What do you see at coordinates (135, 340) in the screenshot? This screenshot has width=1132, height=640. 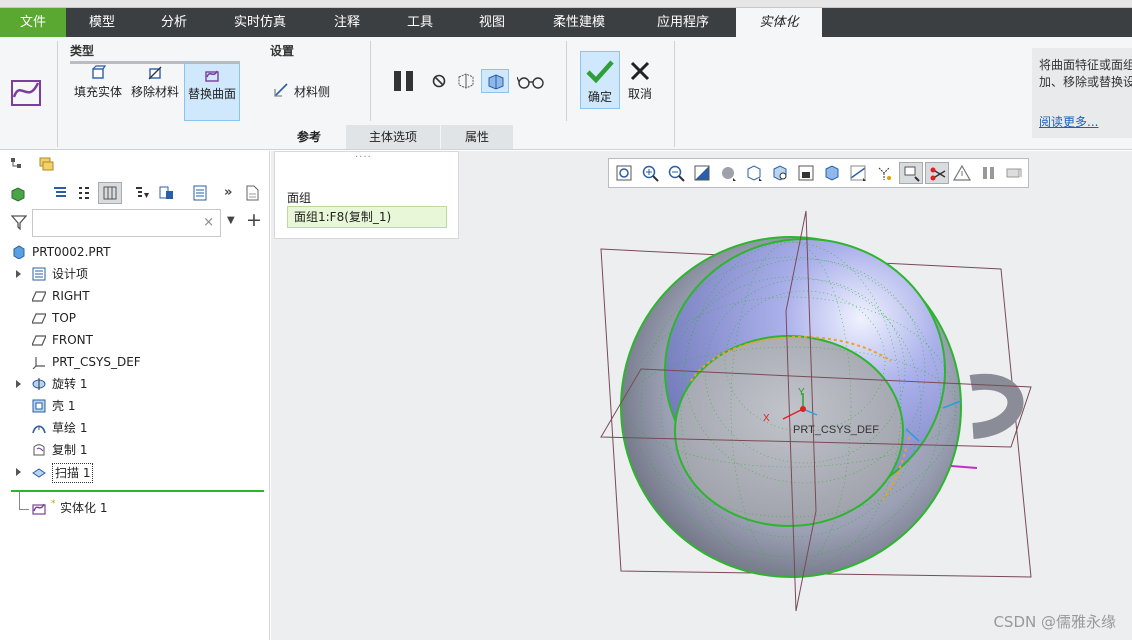 I see `tree-item-front: FRONT` at bounding box center [135, 340].